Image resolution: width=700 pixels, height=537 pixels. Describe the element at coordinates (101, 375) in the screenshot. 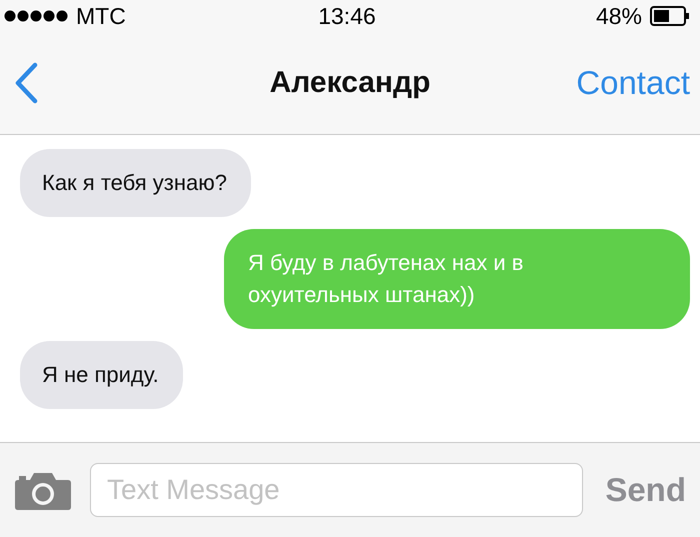

I see `received-message: Я не приду.` at that location.